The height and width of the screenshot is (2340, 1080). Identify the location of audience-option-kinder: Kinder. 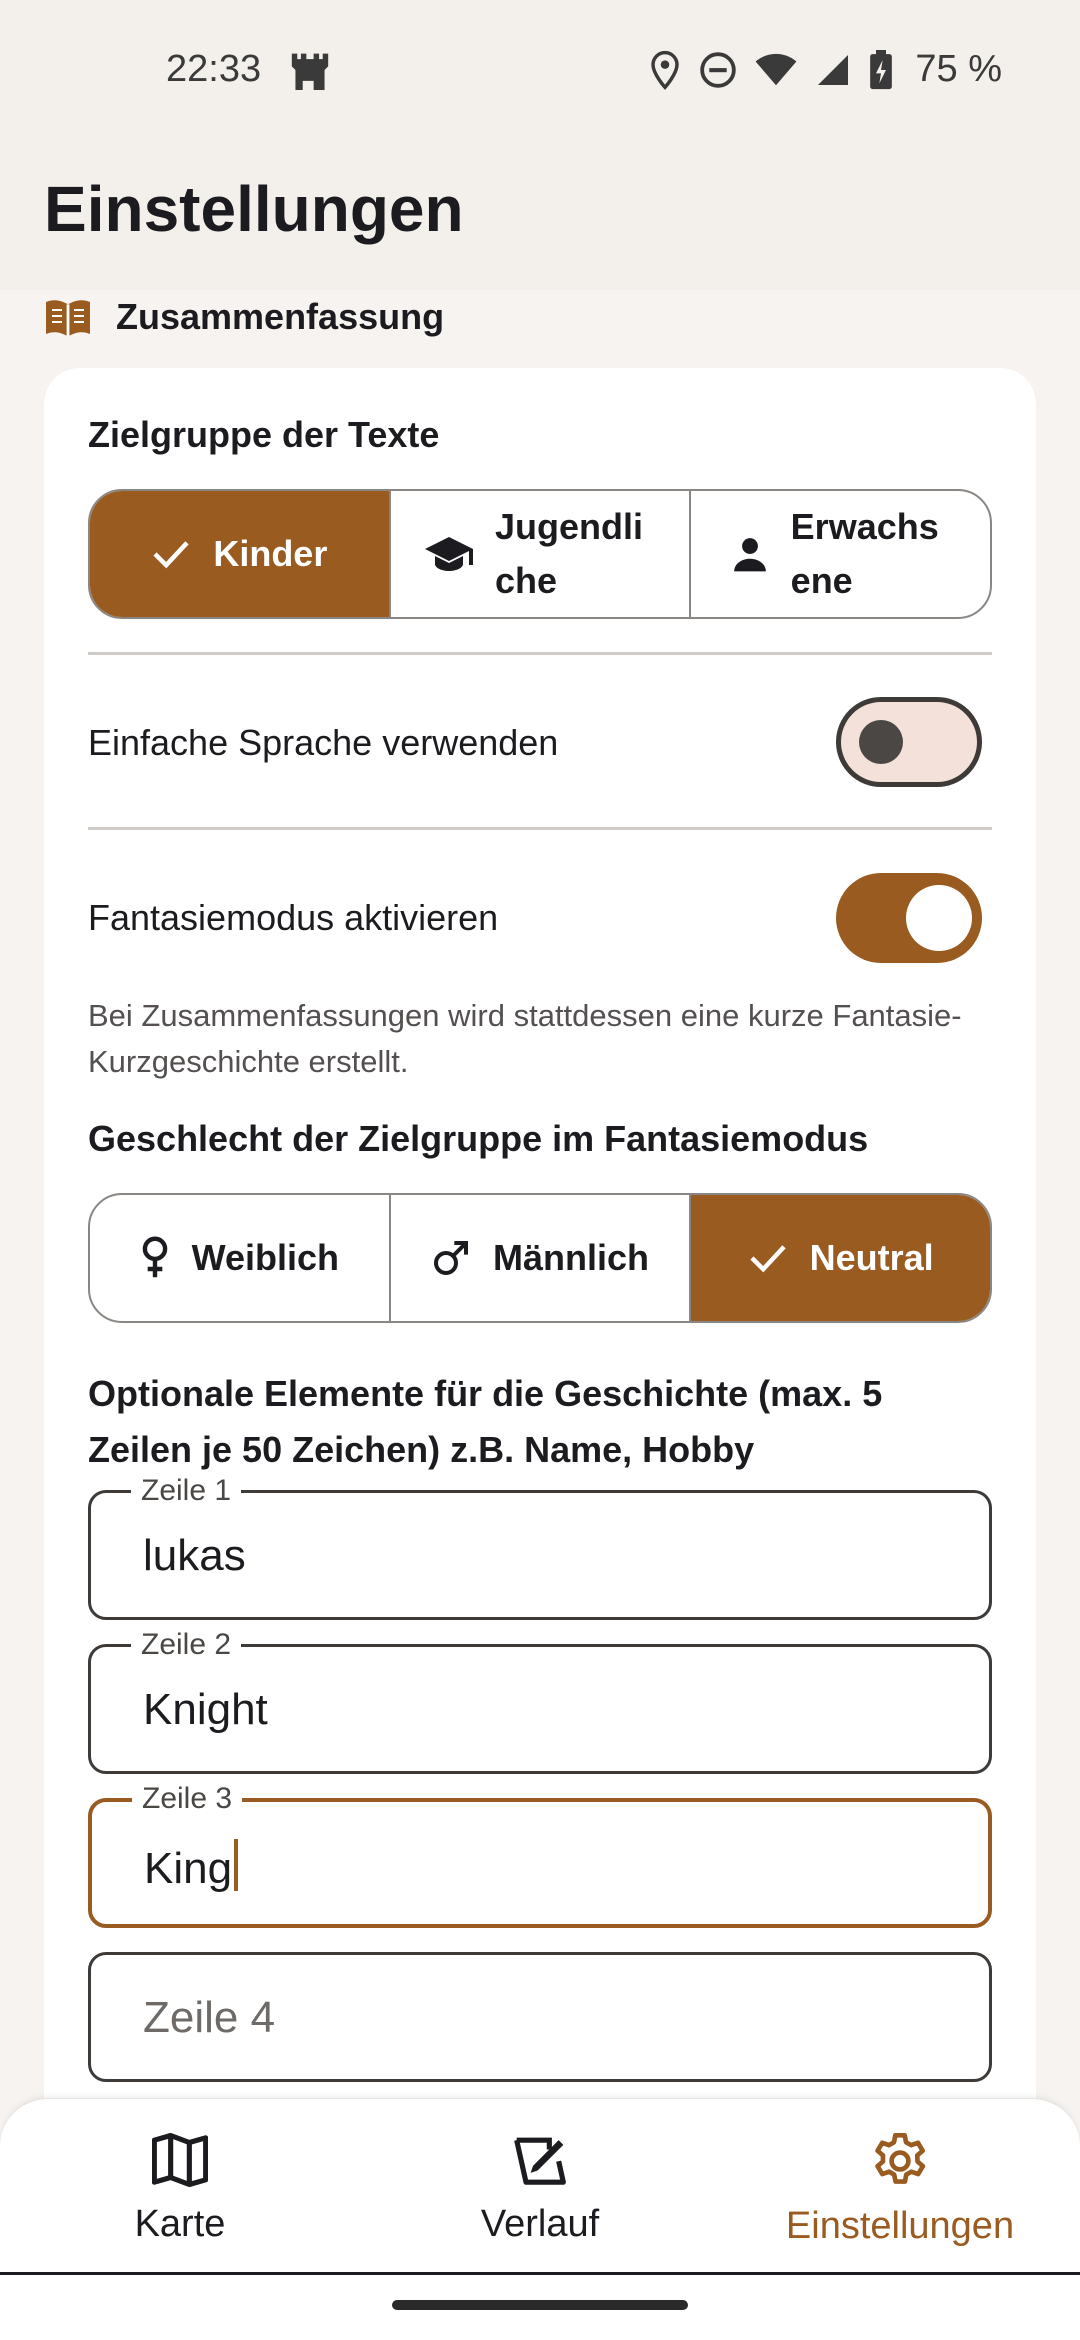
(240, 554).